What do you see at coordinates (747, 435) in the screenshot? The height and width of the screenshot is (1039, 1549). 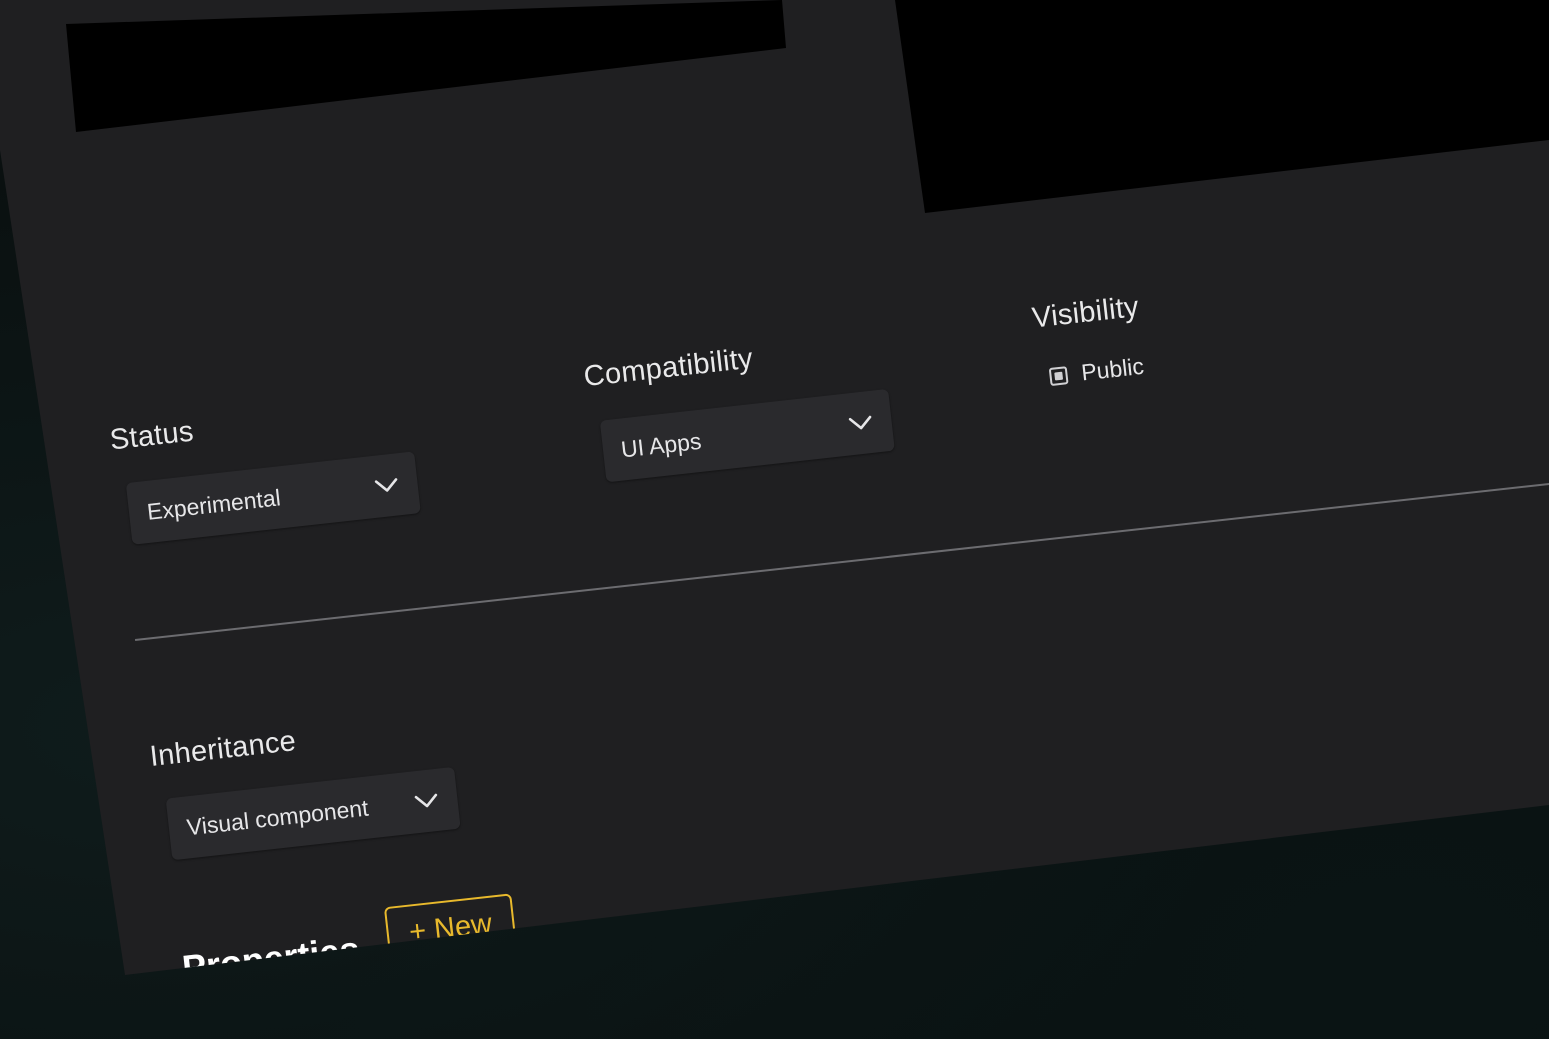 I see `compatibility-select: UI Apps` at bounding box center [747, 435].